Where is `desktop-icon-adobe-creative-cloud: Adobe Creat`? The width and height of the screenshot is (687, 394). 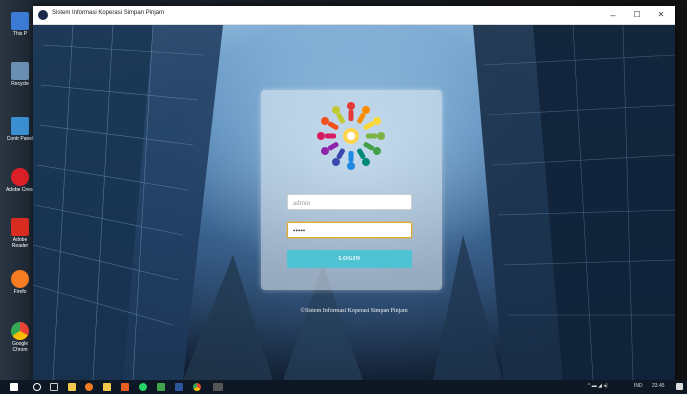
desktop-icon-adobe-creative-cloud: Adobe Creat is located at coordinates (20, 180).